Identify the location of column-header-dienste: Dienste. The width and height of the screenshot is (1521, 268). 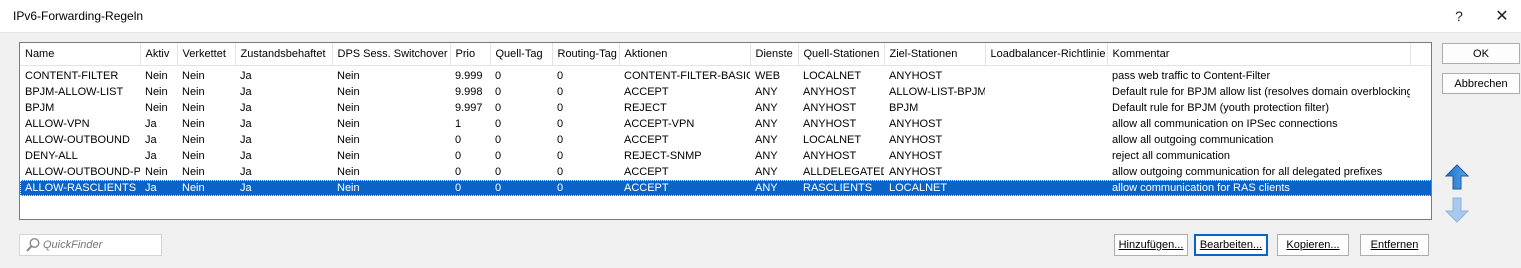
(774, 54).